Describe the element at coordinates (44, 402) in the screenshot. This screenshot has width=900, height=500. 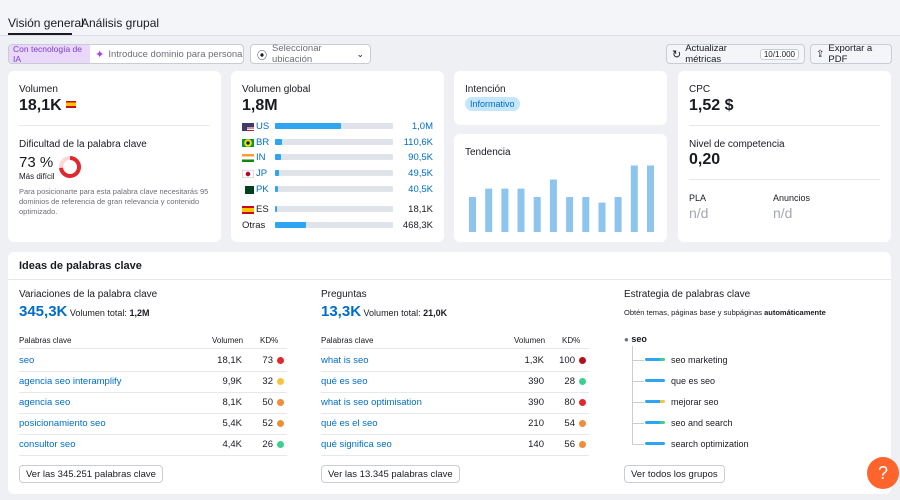
I see `keyword-link: agencia seo` at that location.